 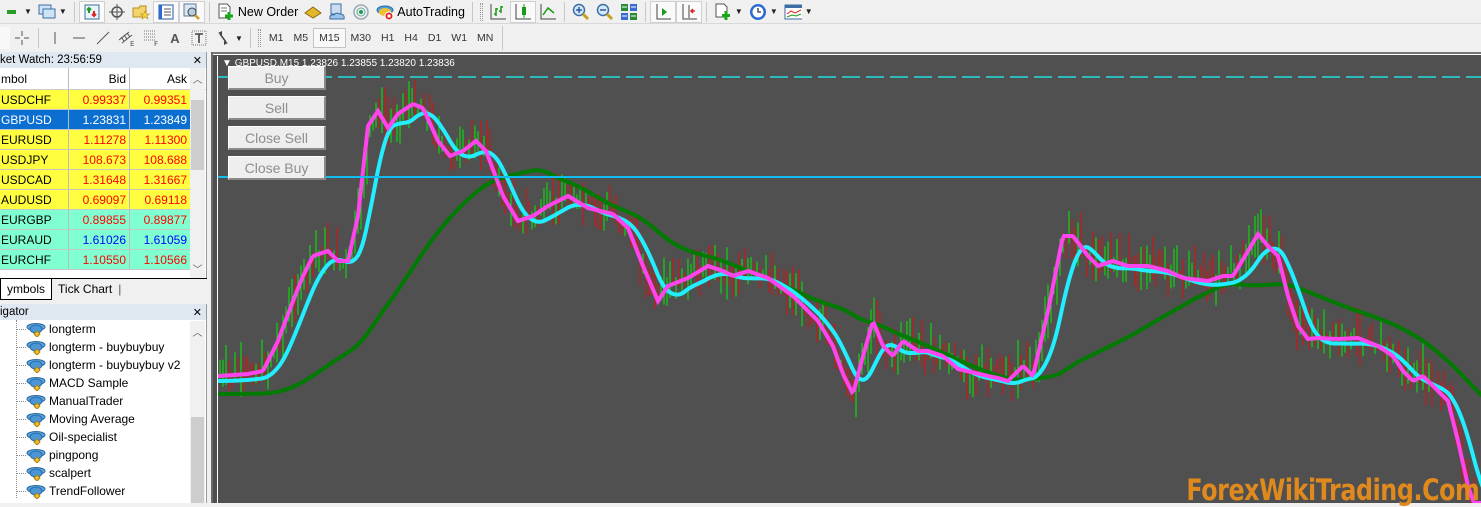 I want to click on auto-scroll-button, so click(x=662, y=11).